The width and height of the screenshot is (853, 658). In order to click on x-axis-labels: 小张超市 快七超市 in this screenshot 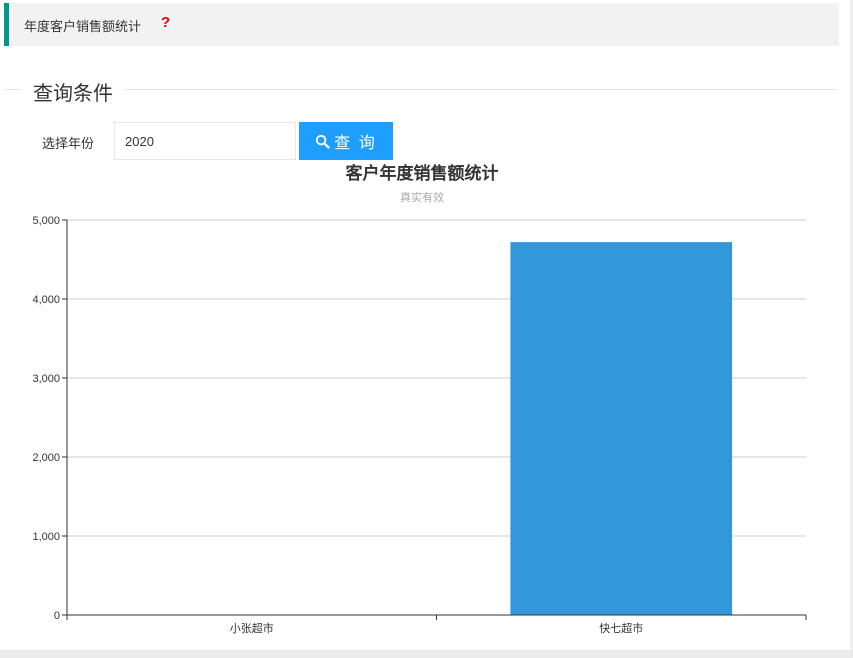, I will do `click(437, 628)`.